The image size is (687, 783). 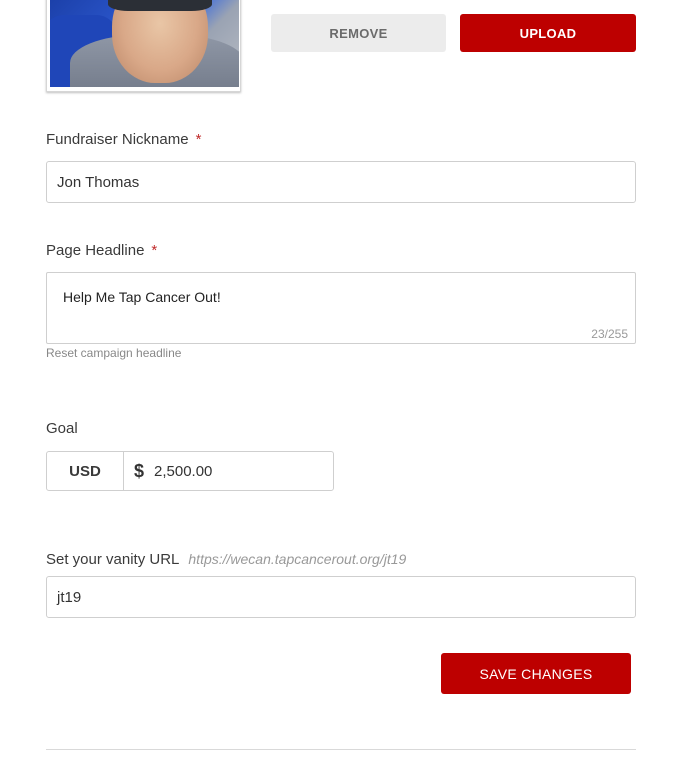 What do you see at coordinates (98, 182) in the screenshot?
I see `nickname-input-value: Jon Thomas` at bounding box center [98, 182].